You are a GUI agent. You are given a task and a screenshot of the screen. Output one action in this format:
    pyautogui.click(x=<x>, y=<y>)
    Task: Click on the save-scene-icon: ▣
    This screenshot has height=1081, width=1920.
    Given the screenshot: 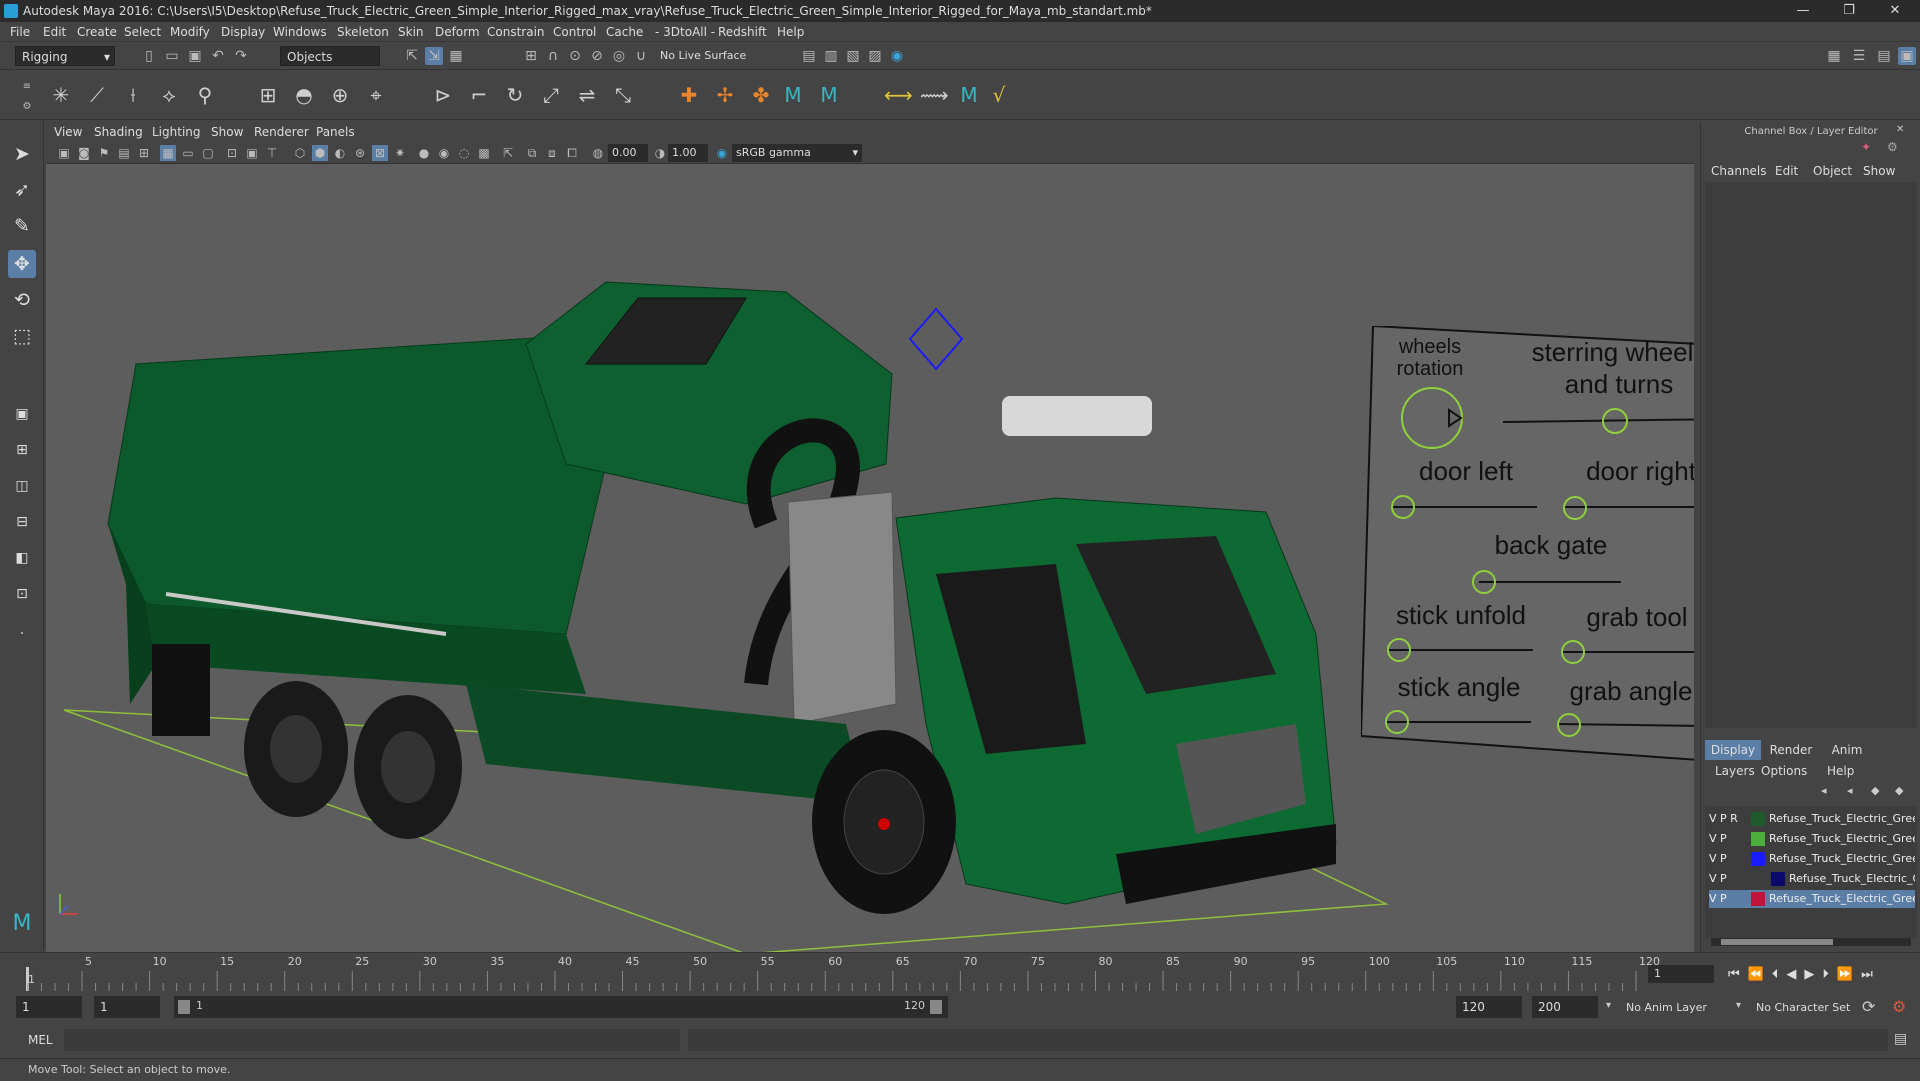 What is the action you would take?
    pyautogui.click(x=195, y=56)
    